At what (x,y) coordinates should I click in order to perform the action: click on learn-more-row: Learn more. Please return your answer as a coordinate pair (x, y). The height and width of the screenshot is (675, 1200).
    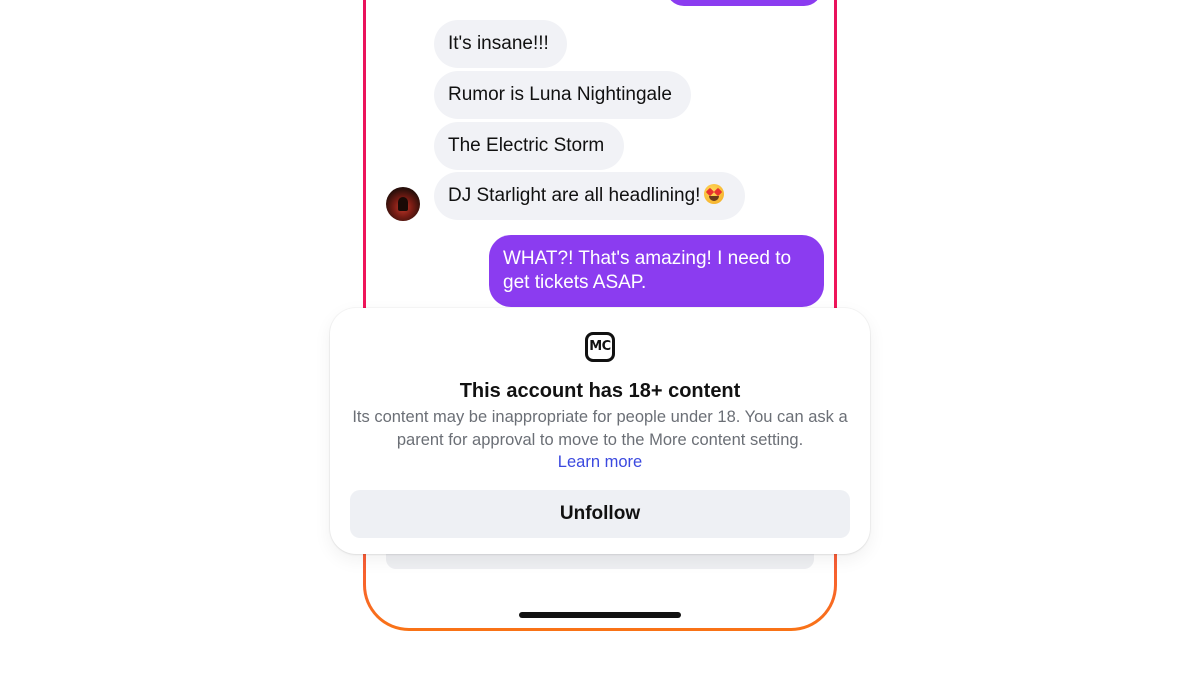
    Looking at the image, I should click on (600, 462).